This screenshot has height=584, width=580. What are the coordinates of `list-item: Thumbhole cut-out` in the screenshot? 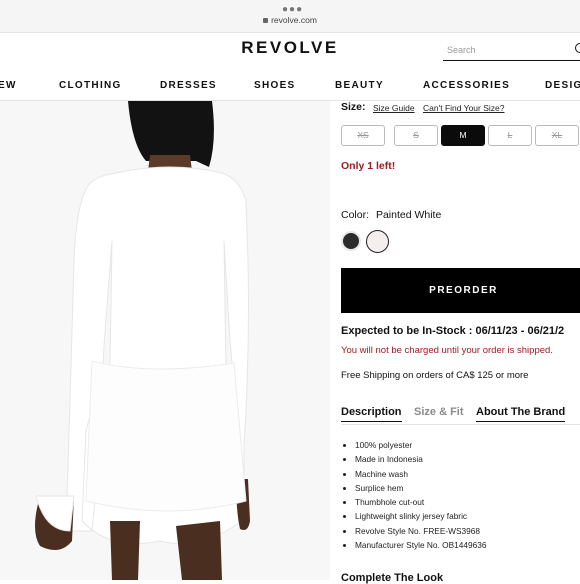 It's located at (420, 502).